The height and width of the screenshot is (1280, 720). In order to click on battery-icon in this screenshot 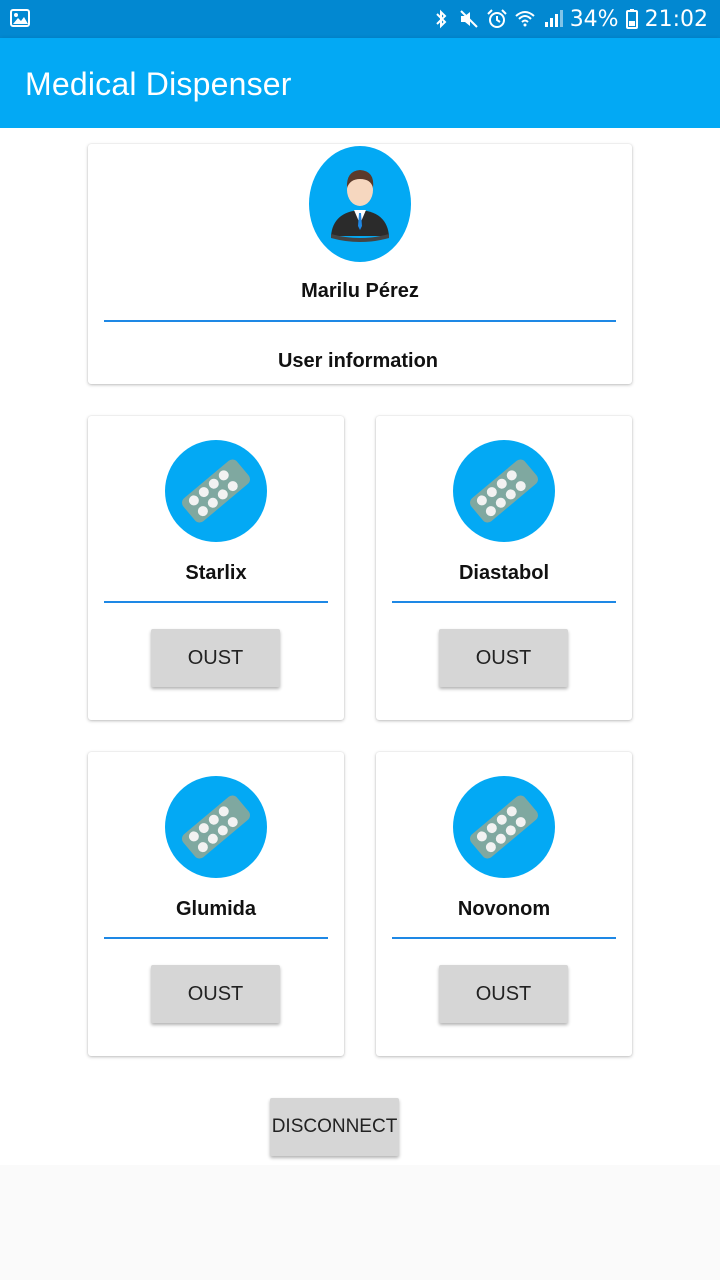, I will do `click(632, 19)`.